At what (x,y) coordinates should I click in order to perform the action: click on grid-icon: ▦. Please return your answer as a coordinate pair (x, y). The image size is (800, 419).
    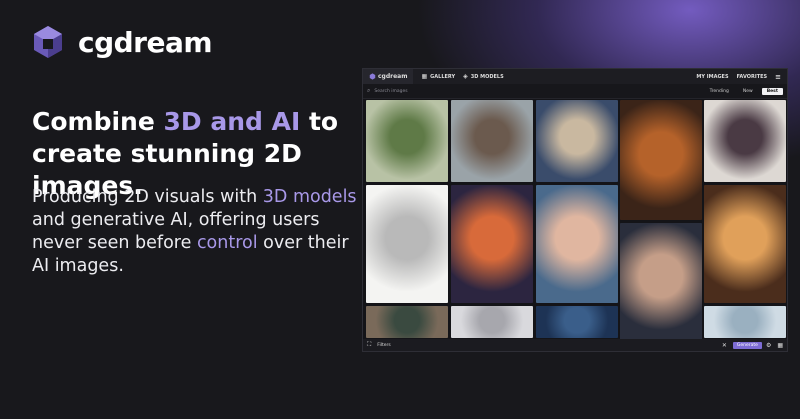
    Looking at the image, I should click on (424, 76).